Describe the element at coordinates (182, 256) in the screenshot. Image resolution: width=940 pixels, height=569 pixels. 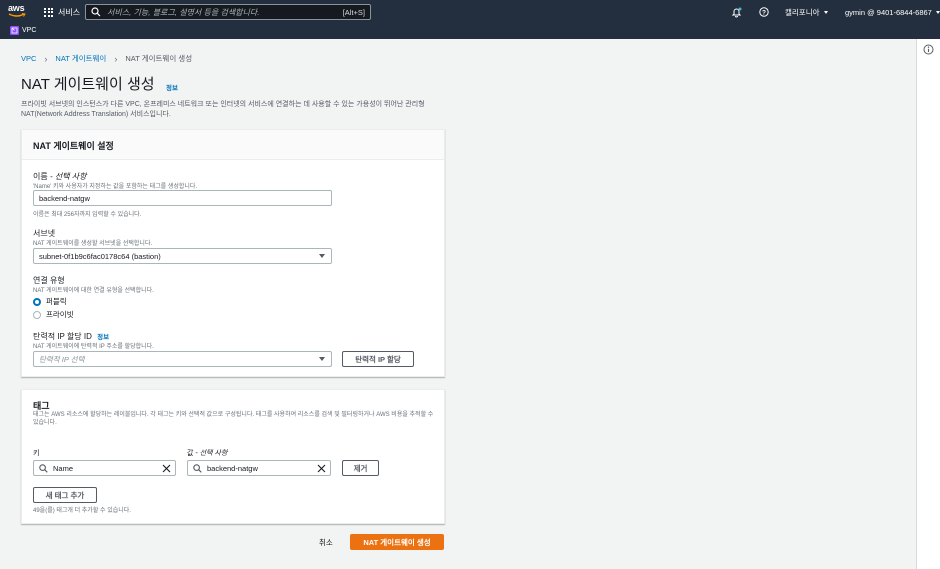
I see `subnet-select: subnet-0f1b9c6fac0178c64 (bastion)` at that location.